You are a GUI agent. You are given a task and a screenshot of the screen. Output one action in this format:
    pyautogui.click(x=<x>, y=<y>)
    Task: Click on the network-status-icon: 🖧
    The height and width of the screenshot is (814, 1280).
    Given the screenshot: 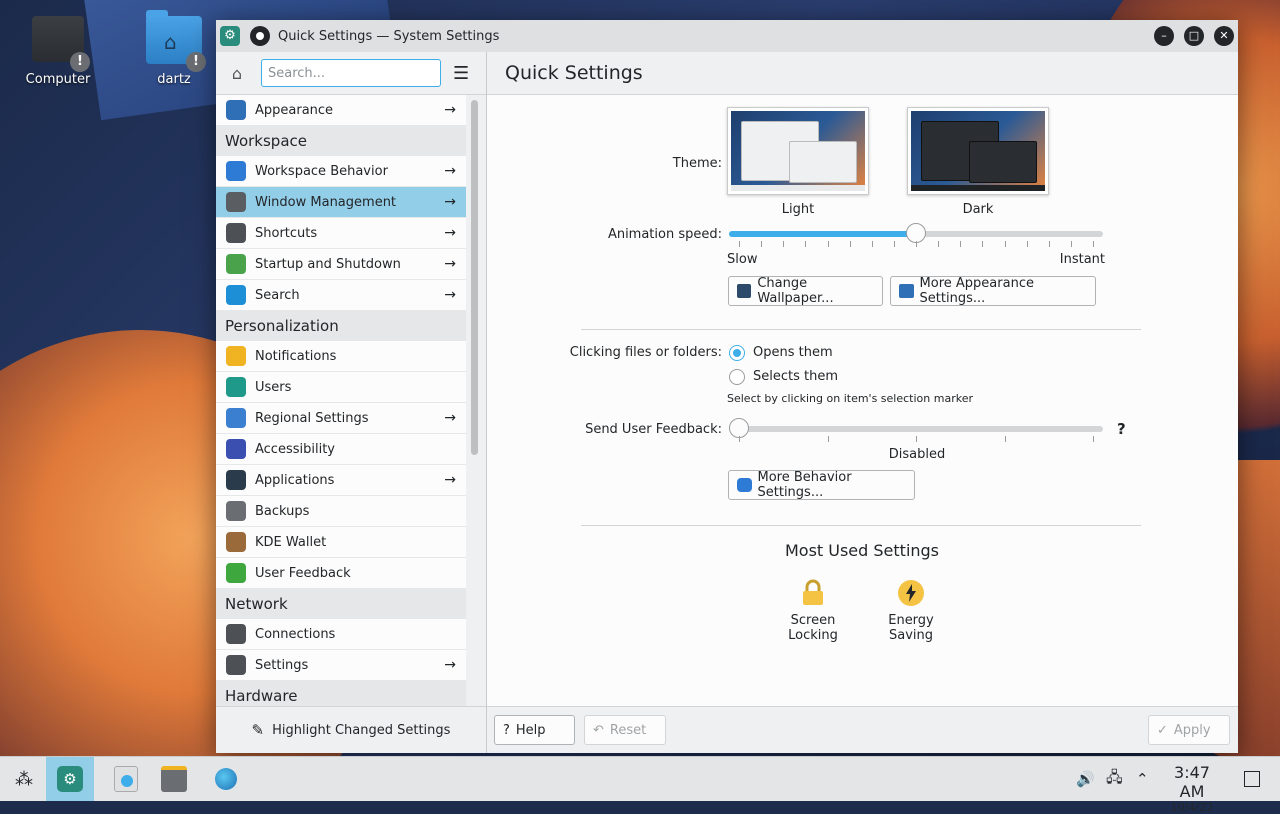 What is the action you would take?
    pyautogui.click(x=1114, y=779)
    